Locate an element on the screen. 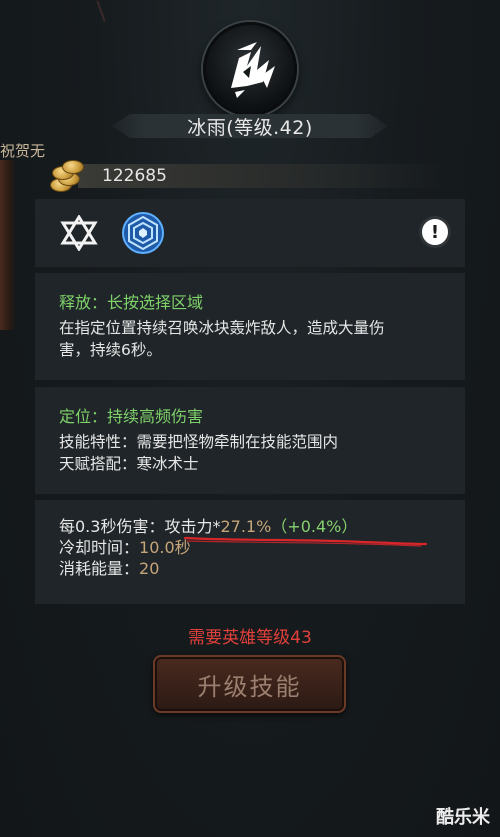 This screenshot has height=837, width=500. positioning-heading: 定位：持续高频伤害 is located at coordinates (131, 416).